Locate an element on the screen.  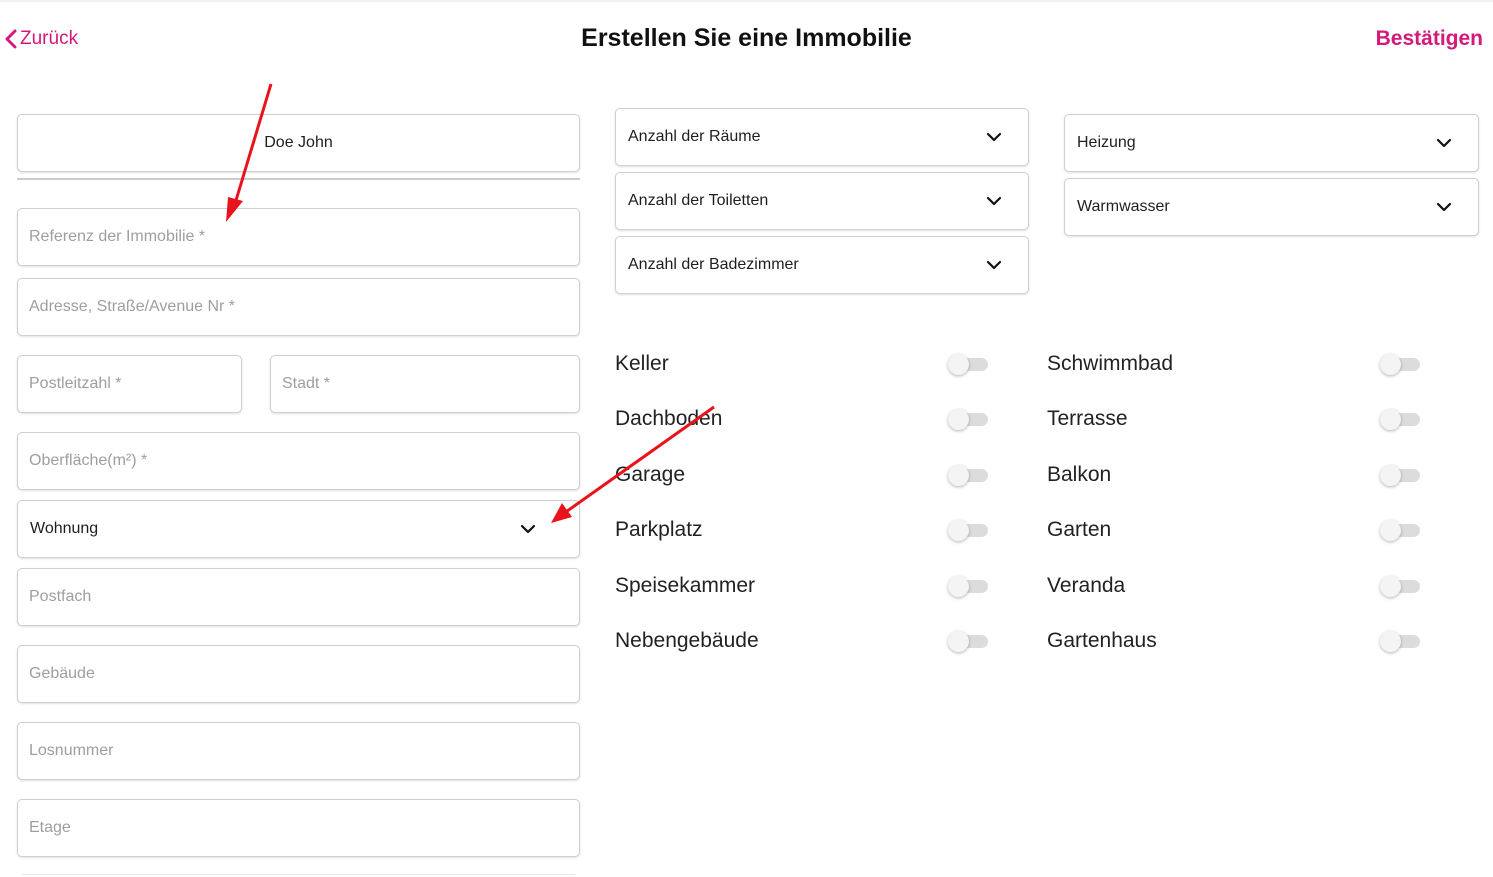
toggle-schwimmbad is located at coordinates (1400, 364).